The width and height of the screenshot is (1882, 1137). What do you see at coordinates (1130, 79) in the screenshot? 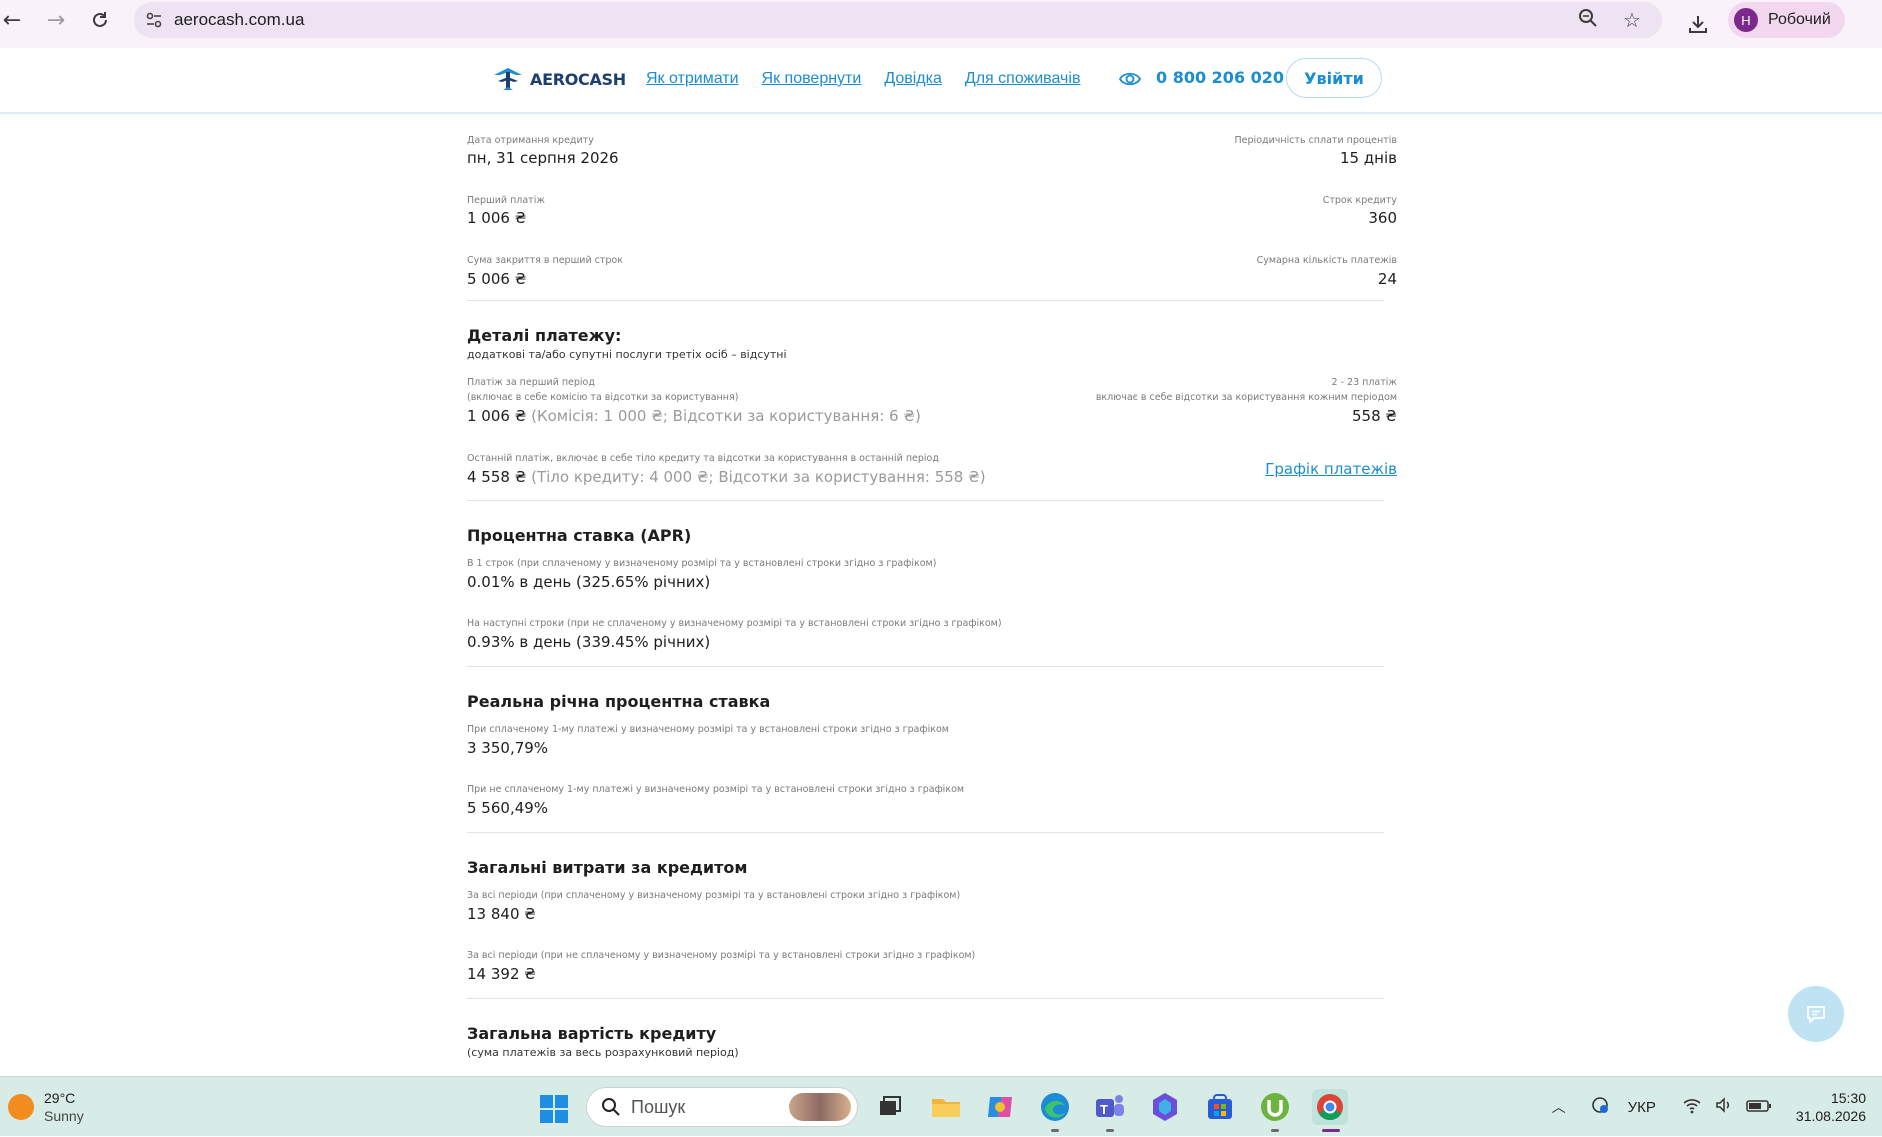
I see `eye-icon` at bounding box center [1130, 79].